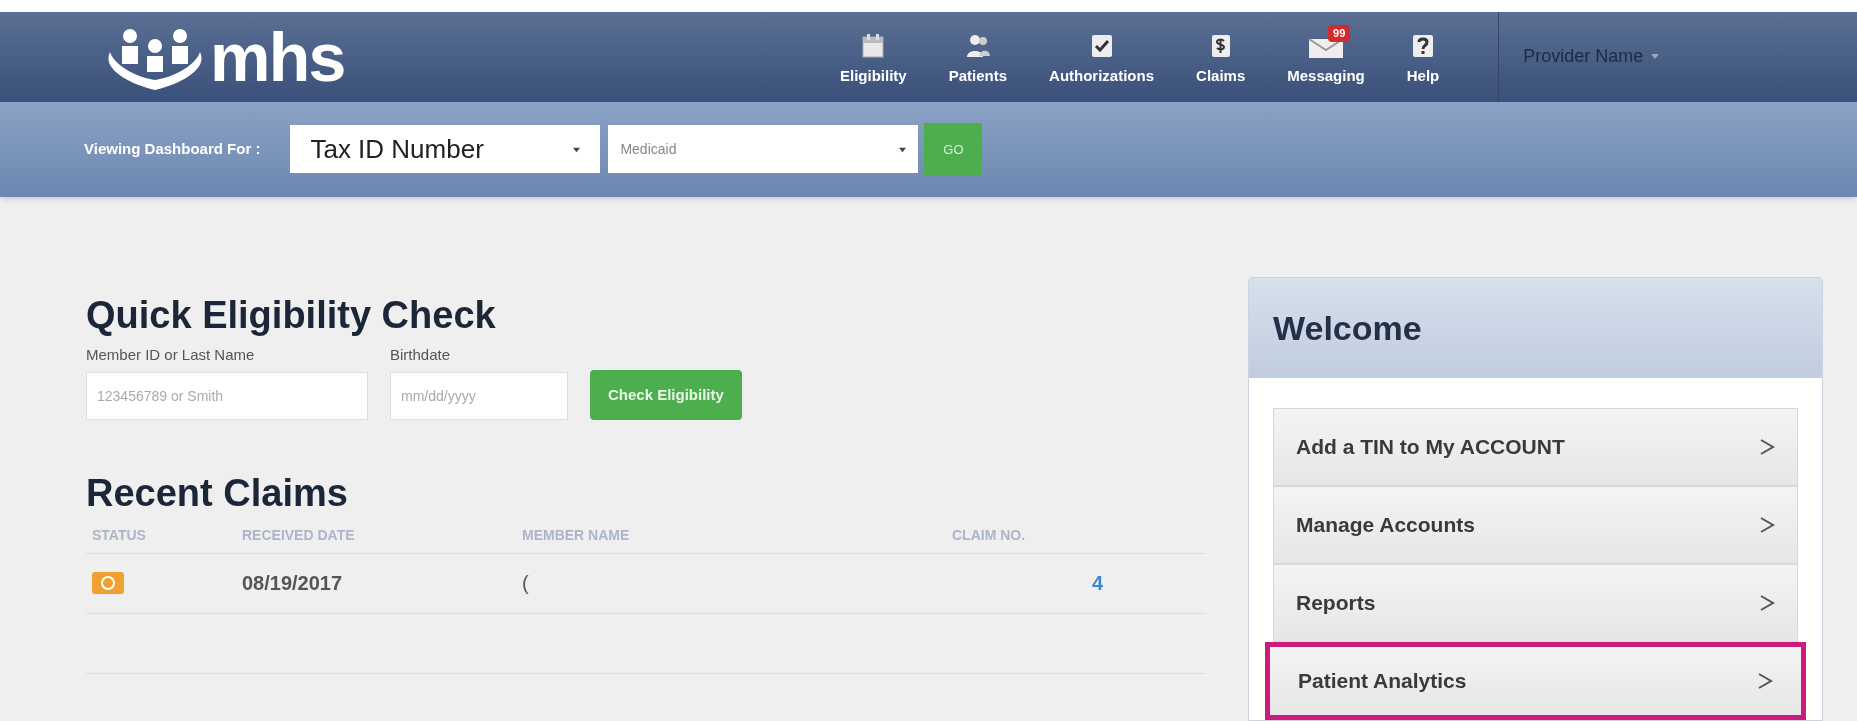 The image size is (1857, 721). Describe the element at coordinates (1535, 525) in the screenshot. I see `panel-link: Manage Accounts` at that location.